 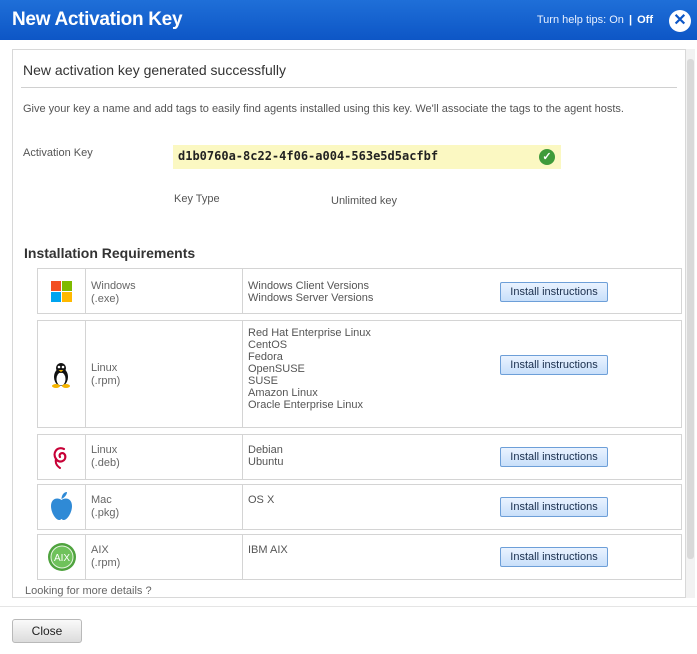 What do you see at coordinates (261, 500) in the screenshot?
I see `version-item: OS X` at bounding box center [261, 500].